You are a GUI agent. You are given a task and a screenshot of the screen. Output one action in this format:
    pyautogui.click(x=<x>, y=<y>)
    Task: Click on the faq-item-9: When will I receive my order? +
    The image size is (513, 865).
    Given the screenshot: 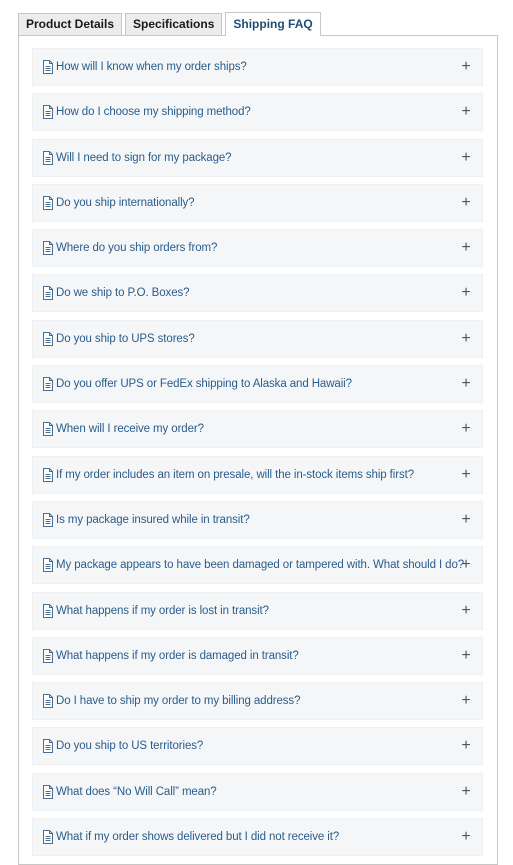 What is the action you would take?
    pyautogui.click(x=257, y=429)
    